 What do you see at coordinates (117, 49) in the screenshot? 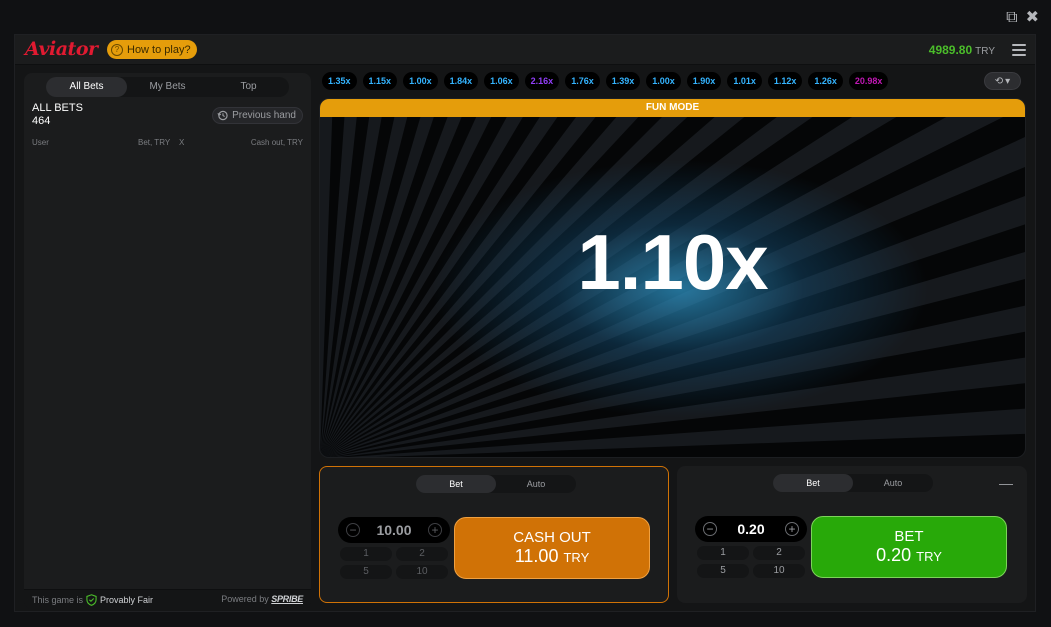
I see `question-icon: ?` at bounding box center [117, 49].